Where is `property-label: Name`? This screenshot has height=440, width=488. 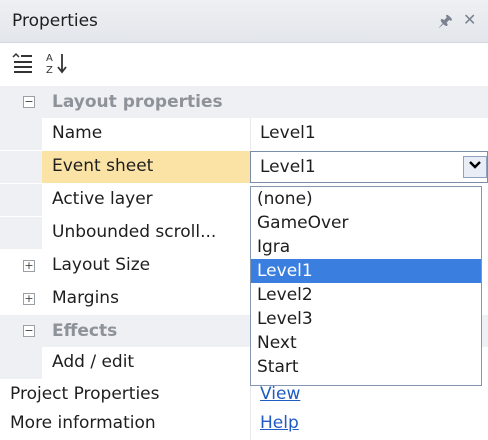 property-label: Name is located at coordinates (77, 133).